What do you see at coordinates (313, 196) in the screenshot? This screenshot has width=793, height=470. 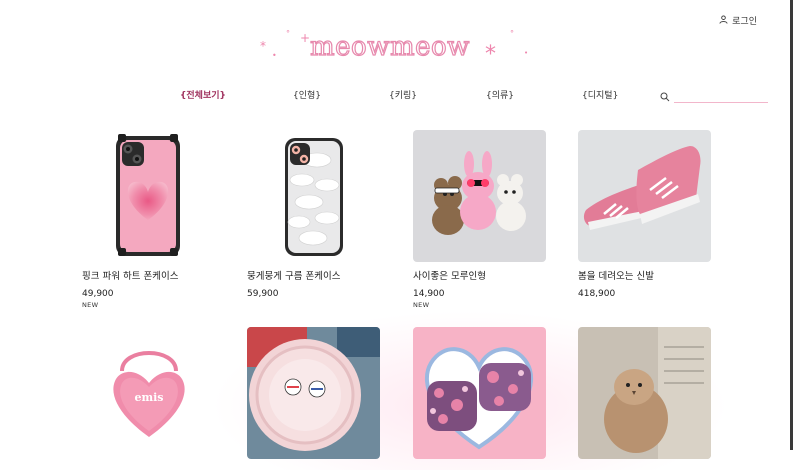 I see `product-image-cloud-case` at bounding box center [313, 196].